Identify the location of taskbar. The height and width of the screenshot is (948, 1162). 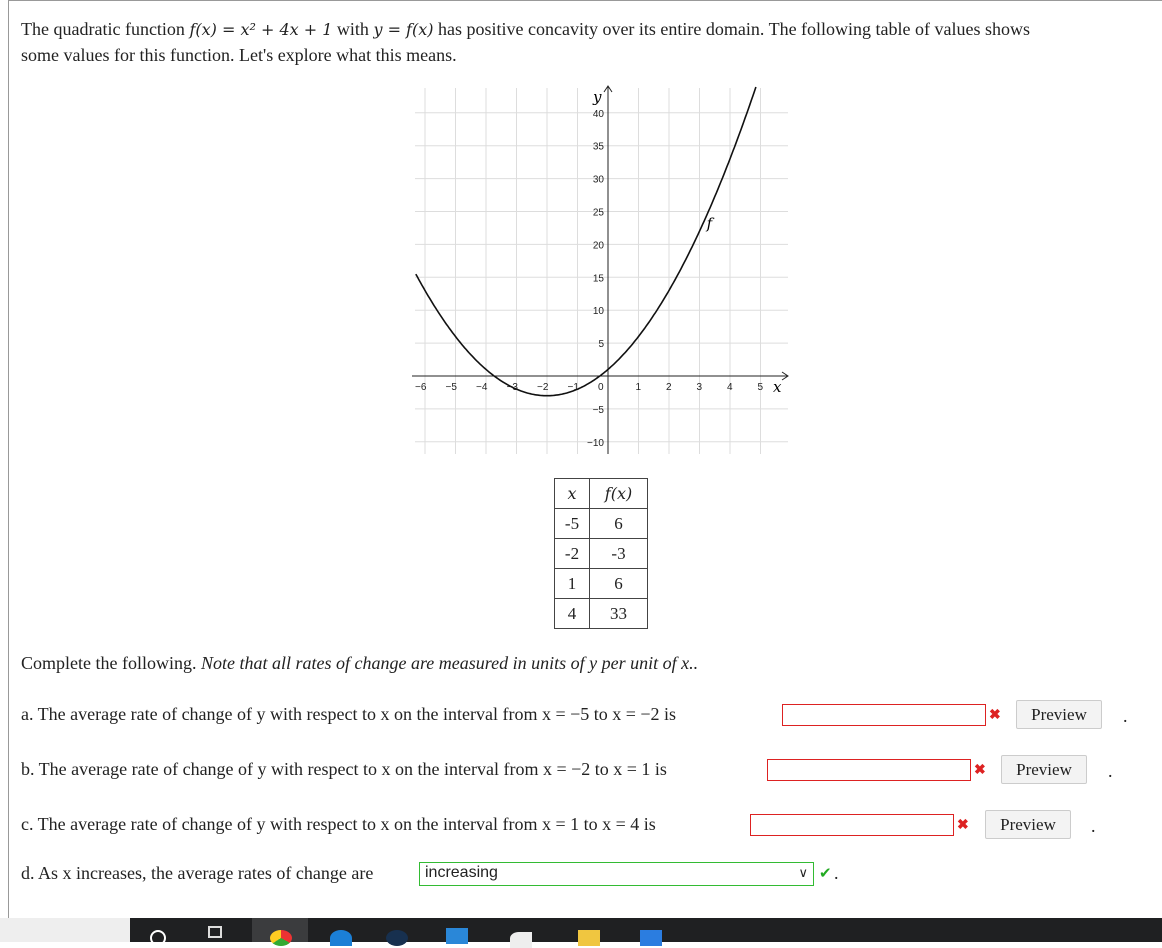
(646, 933).